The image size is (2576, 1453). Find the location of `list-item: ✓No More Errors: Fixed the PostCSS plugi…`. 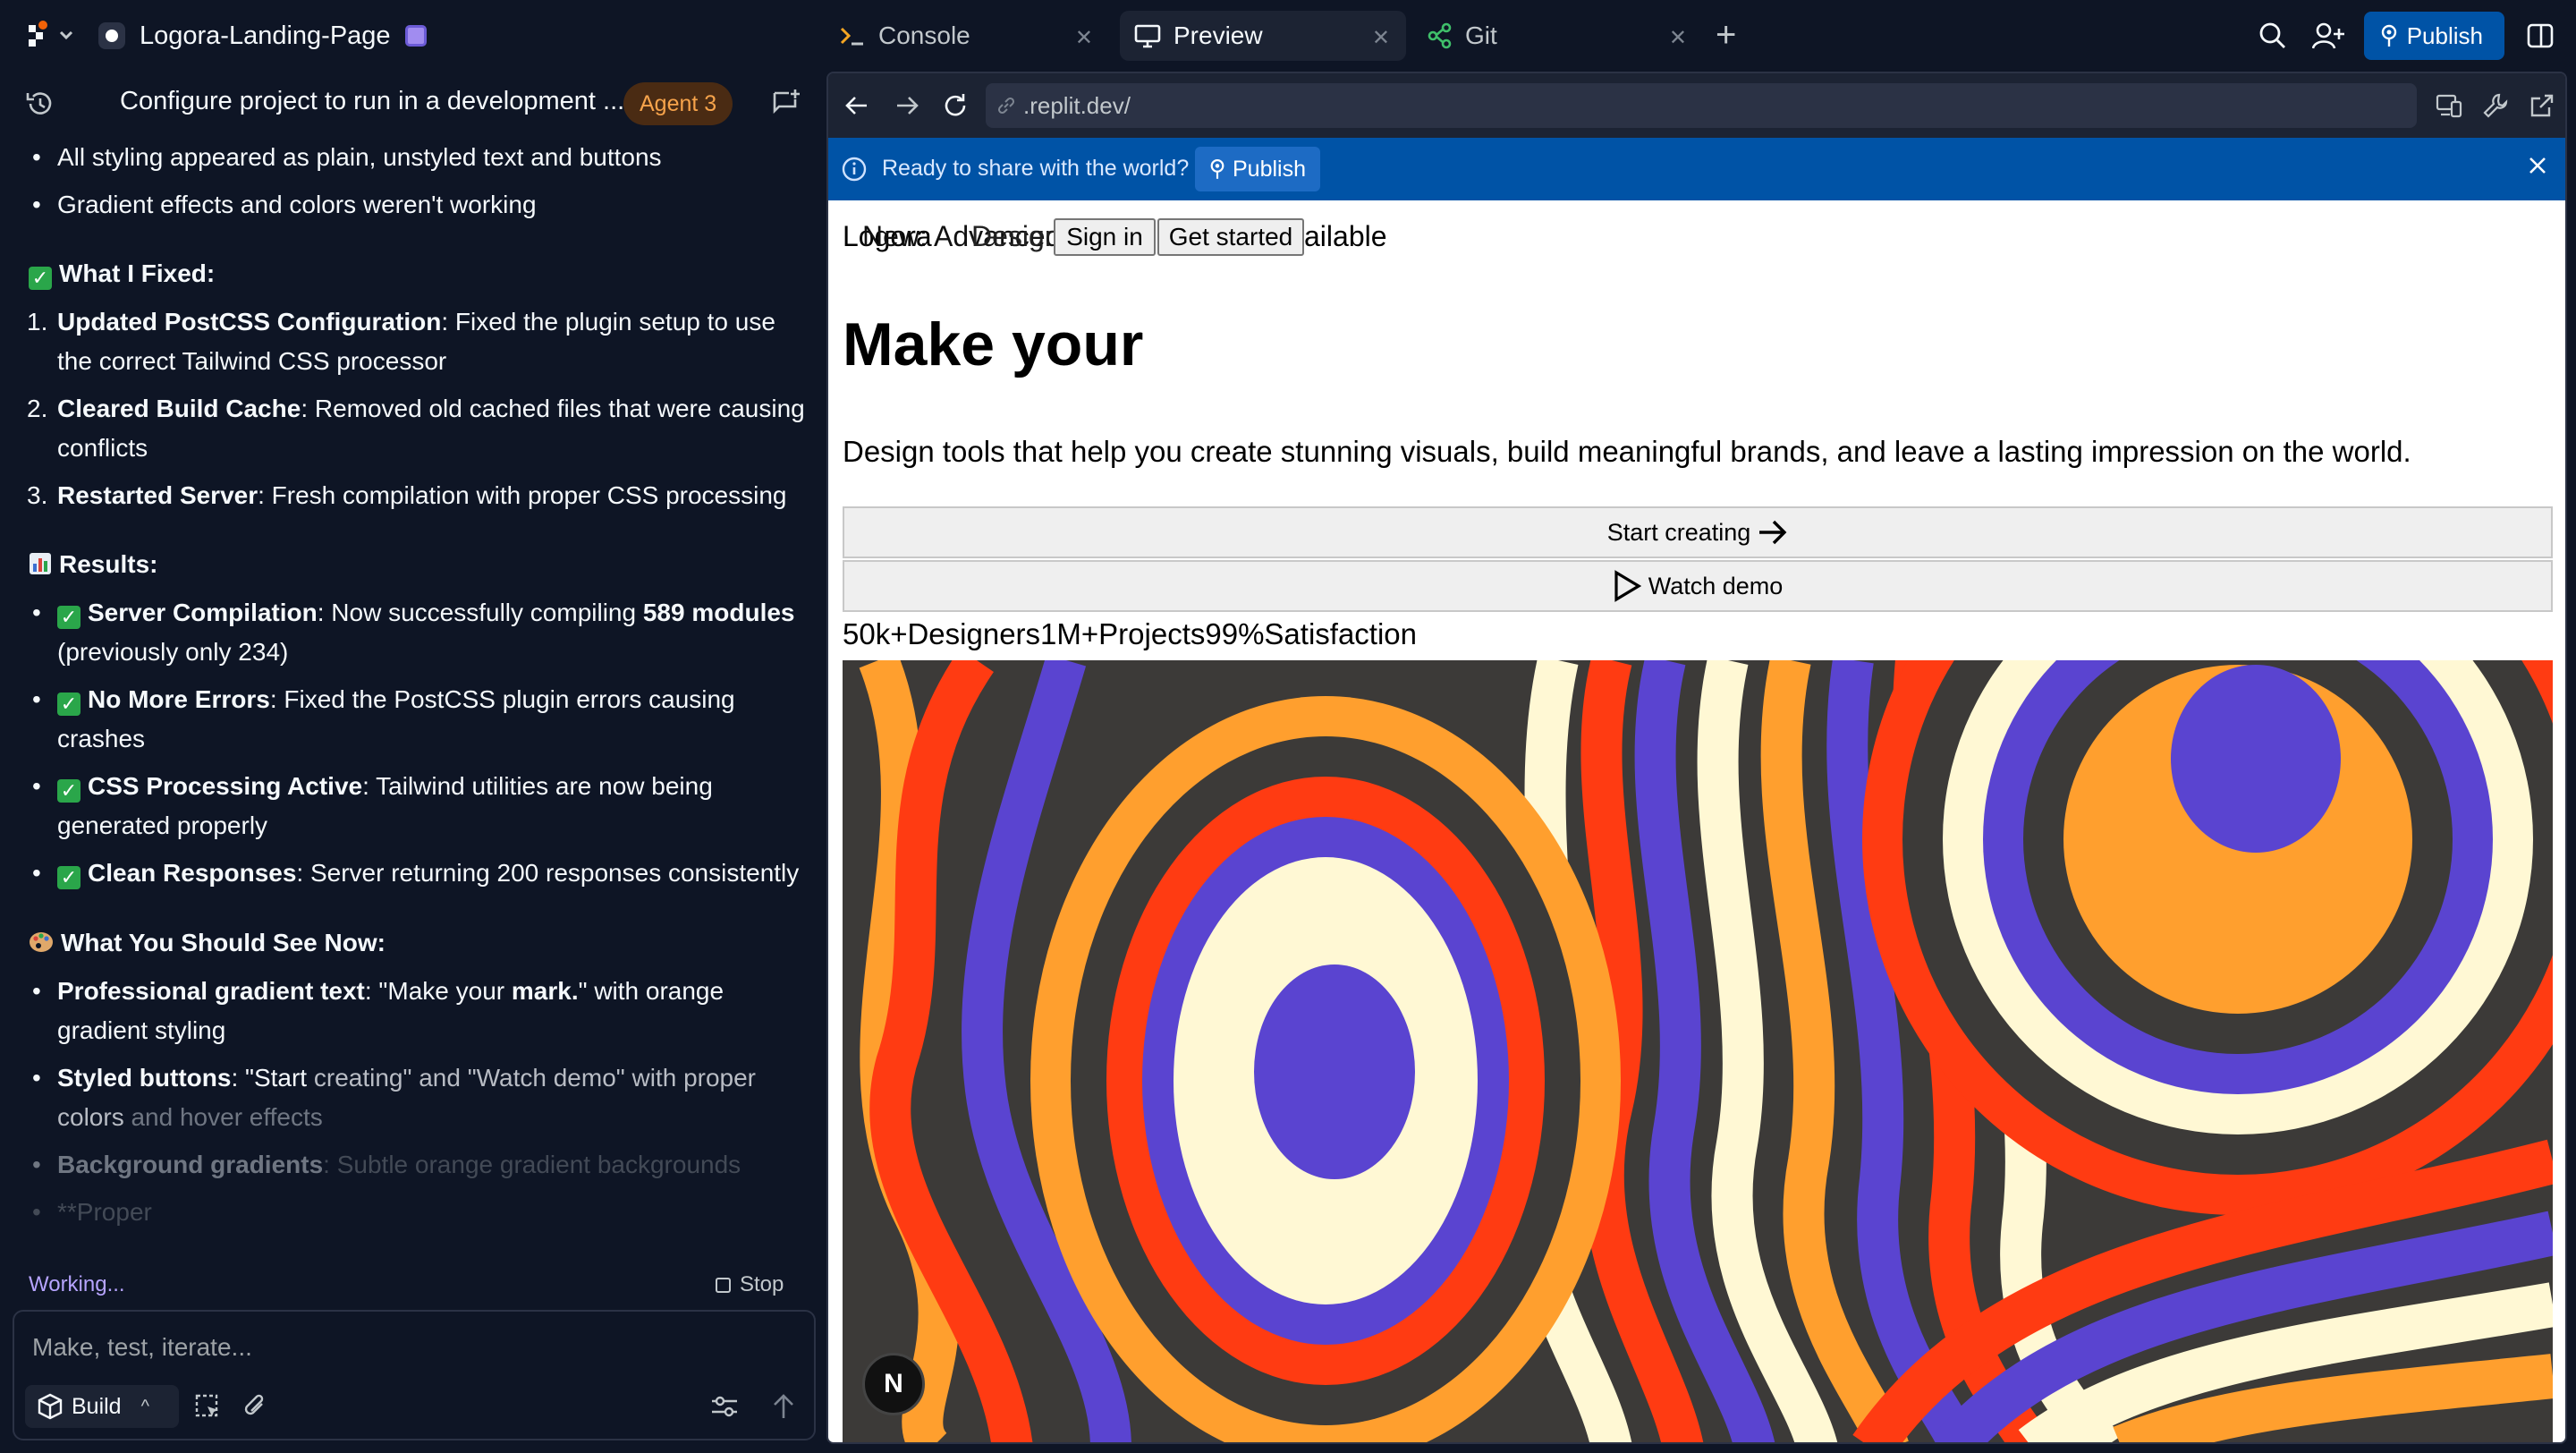

list-item: ✓No More Errors: Fixed the PostCSS plugi… is located at coordinates (383, 699).